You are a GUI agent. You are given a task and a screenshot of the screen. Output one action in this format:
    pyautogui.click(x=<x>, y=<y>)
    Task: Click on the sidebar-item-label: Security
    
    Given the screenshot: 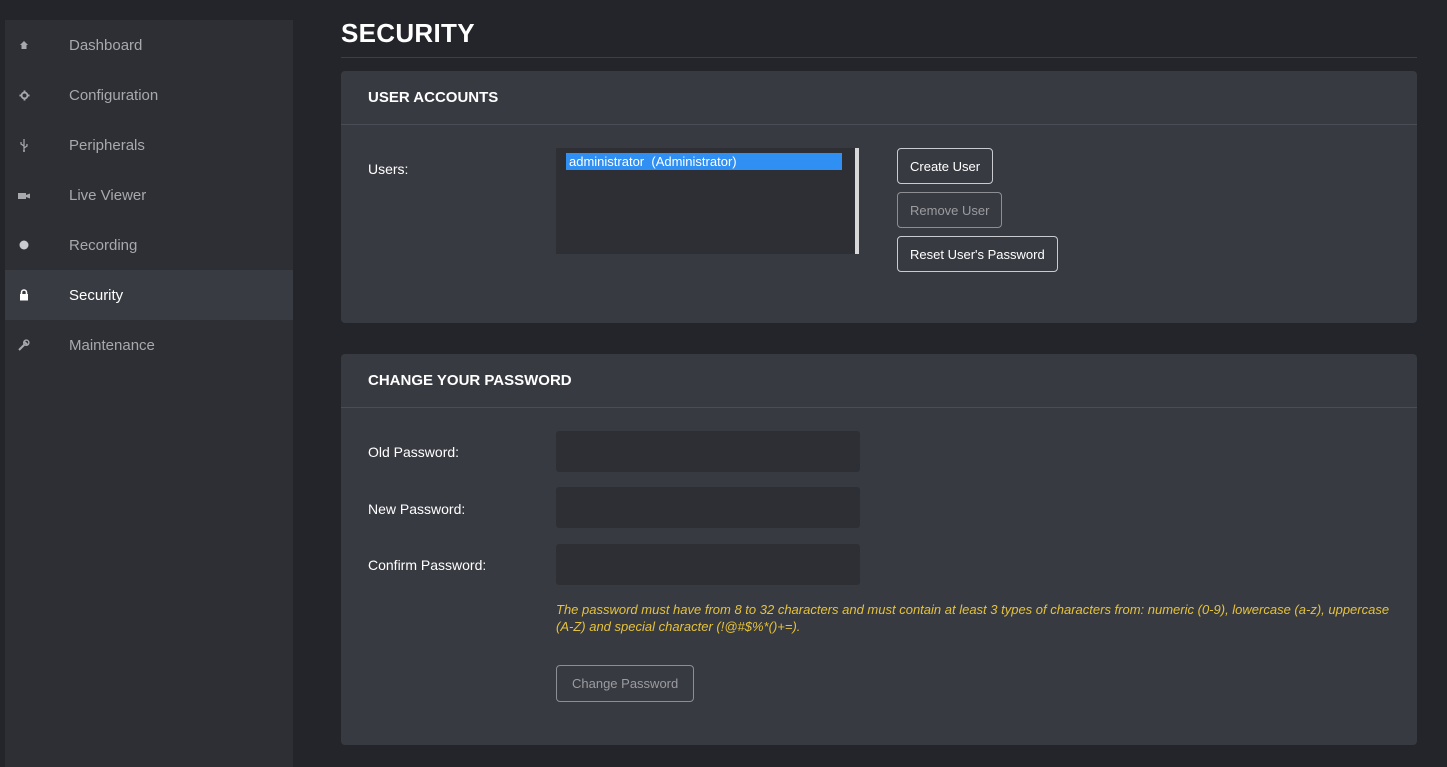 What is the action you would take?
    pyautogui.click(x=96, y=295)
    